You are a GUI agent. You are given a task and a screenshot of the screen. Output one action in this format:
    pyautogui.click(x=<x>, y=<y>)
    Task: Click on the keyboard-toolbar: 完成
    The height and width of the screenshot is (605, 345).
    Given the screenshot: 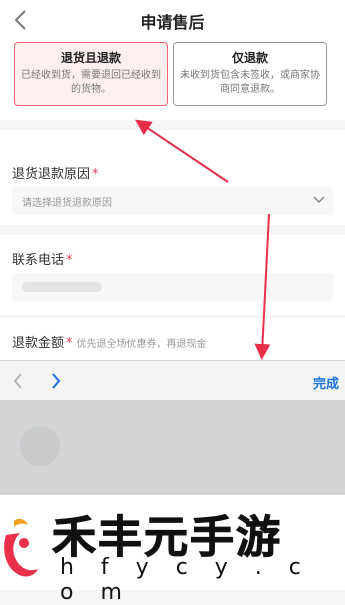 What is the action you would take?
    pyautogui.click(x=172, y=380)
    